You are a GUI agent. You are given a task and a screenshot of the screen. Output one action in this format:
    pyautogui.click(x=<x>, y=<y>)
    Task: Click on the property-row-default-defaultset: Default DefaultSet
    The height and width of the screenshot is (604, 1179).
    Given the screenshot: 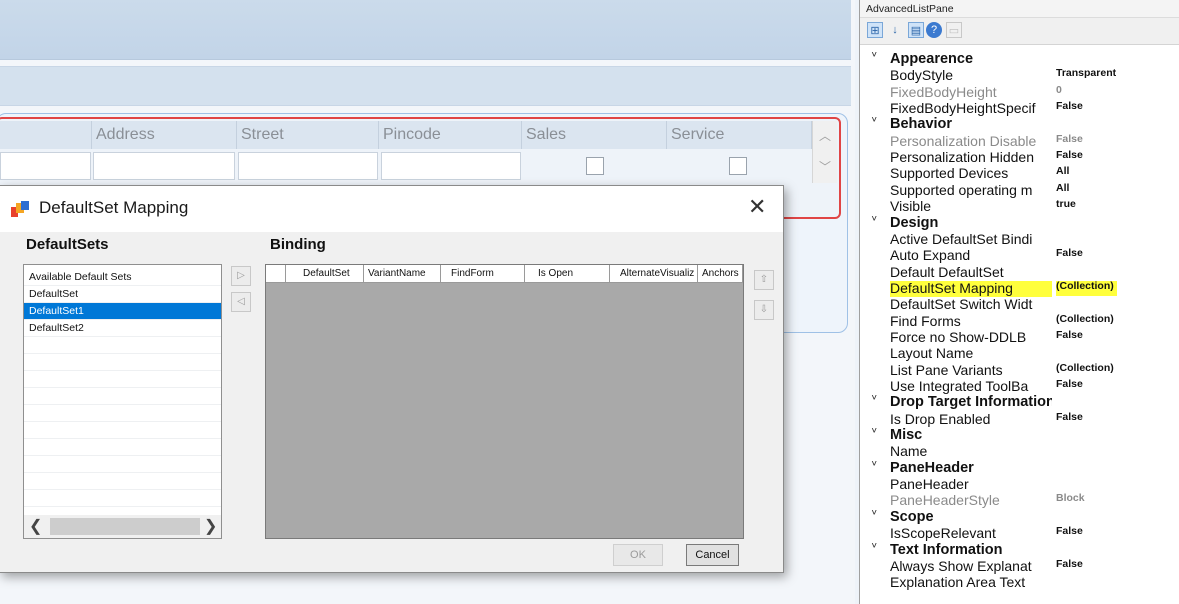 What is the action you would take?
    pyautogui.click(x=1019, y=273)
    